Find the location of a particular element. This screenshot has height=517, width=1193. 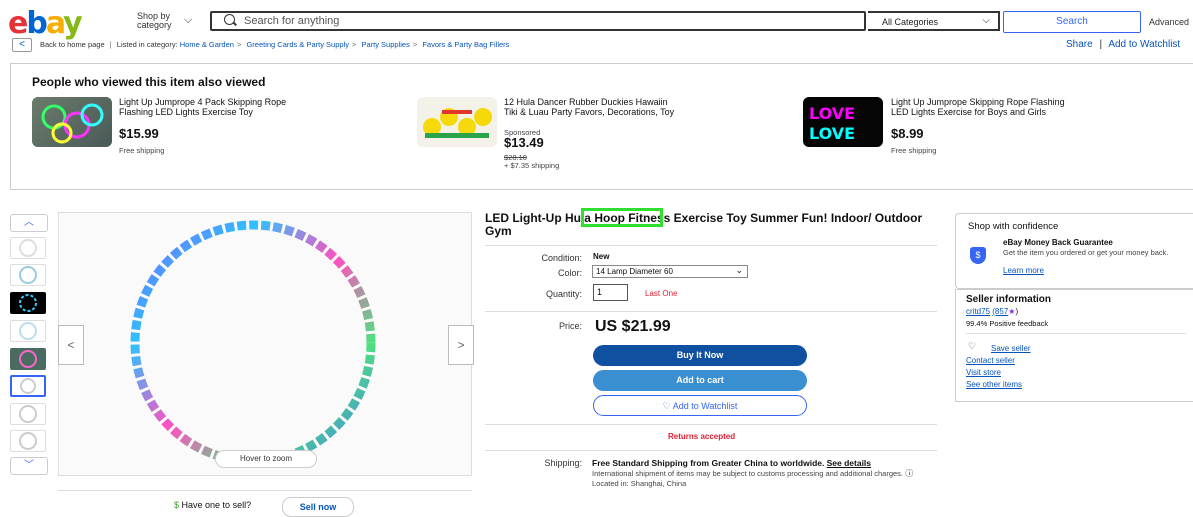

color-select: 14 Lamp Diameter 60 ⌄ is located at coordinates (670, 271).